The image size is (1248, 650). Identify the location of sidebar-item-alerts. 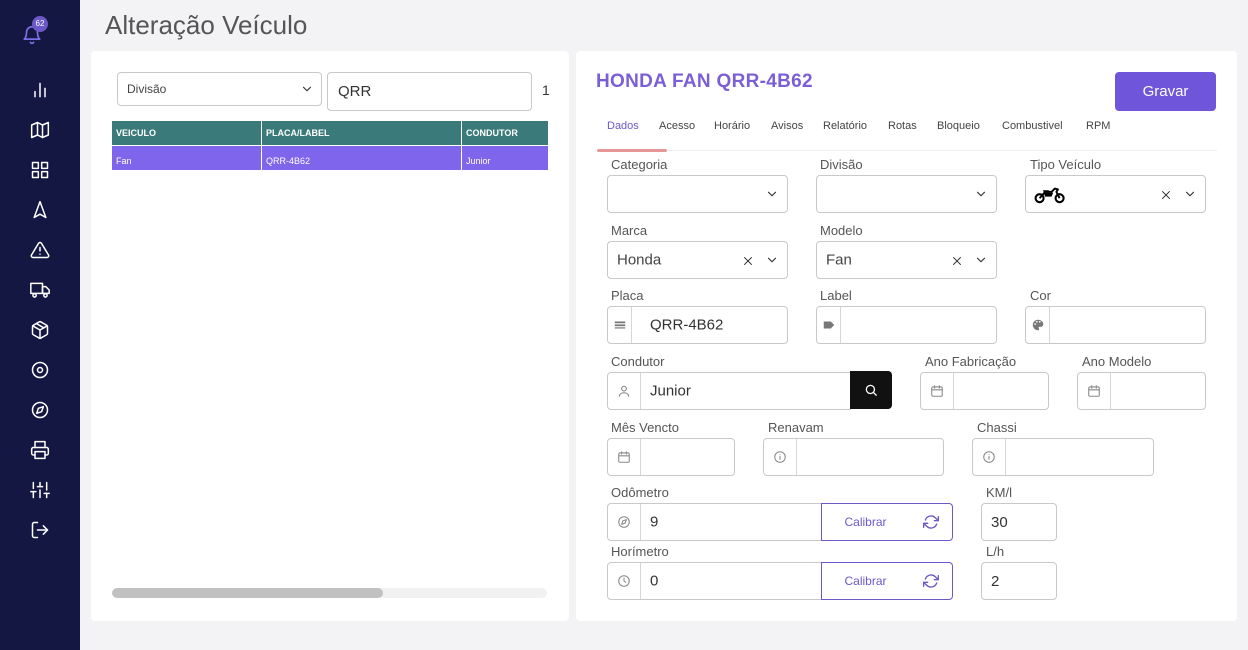
(40, 250).